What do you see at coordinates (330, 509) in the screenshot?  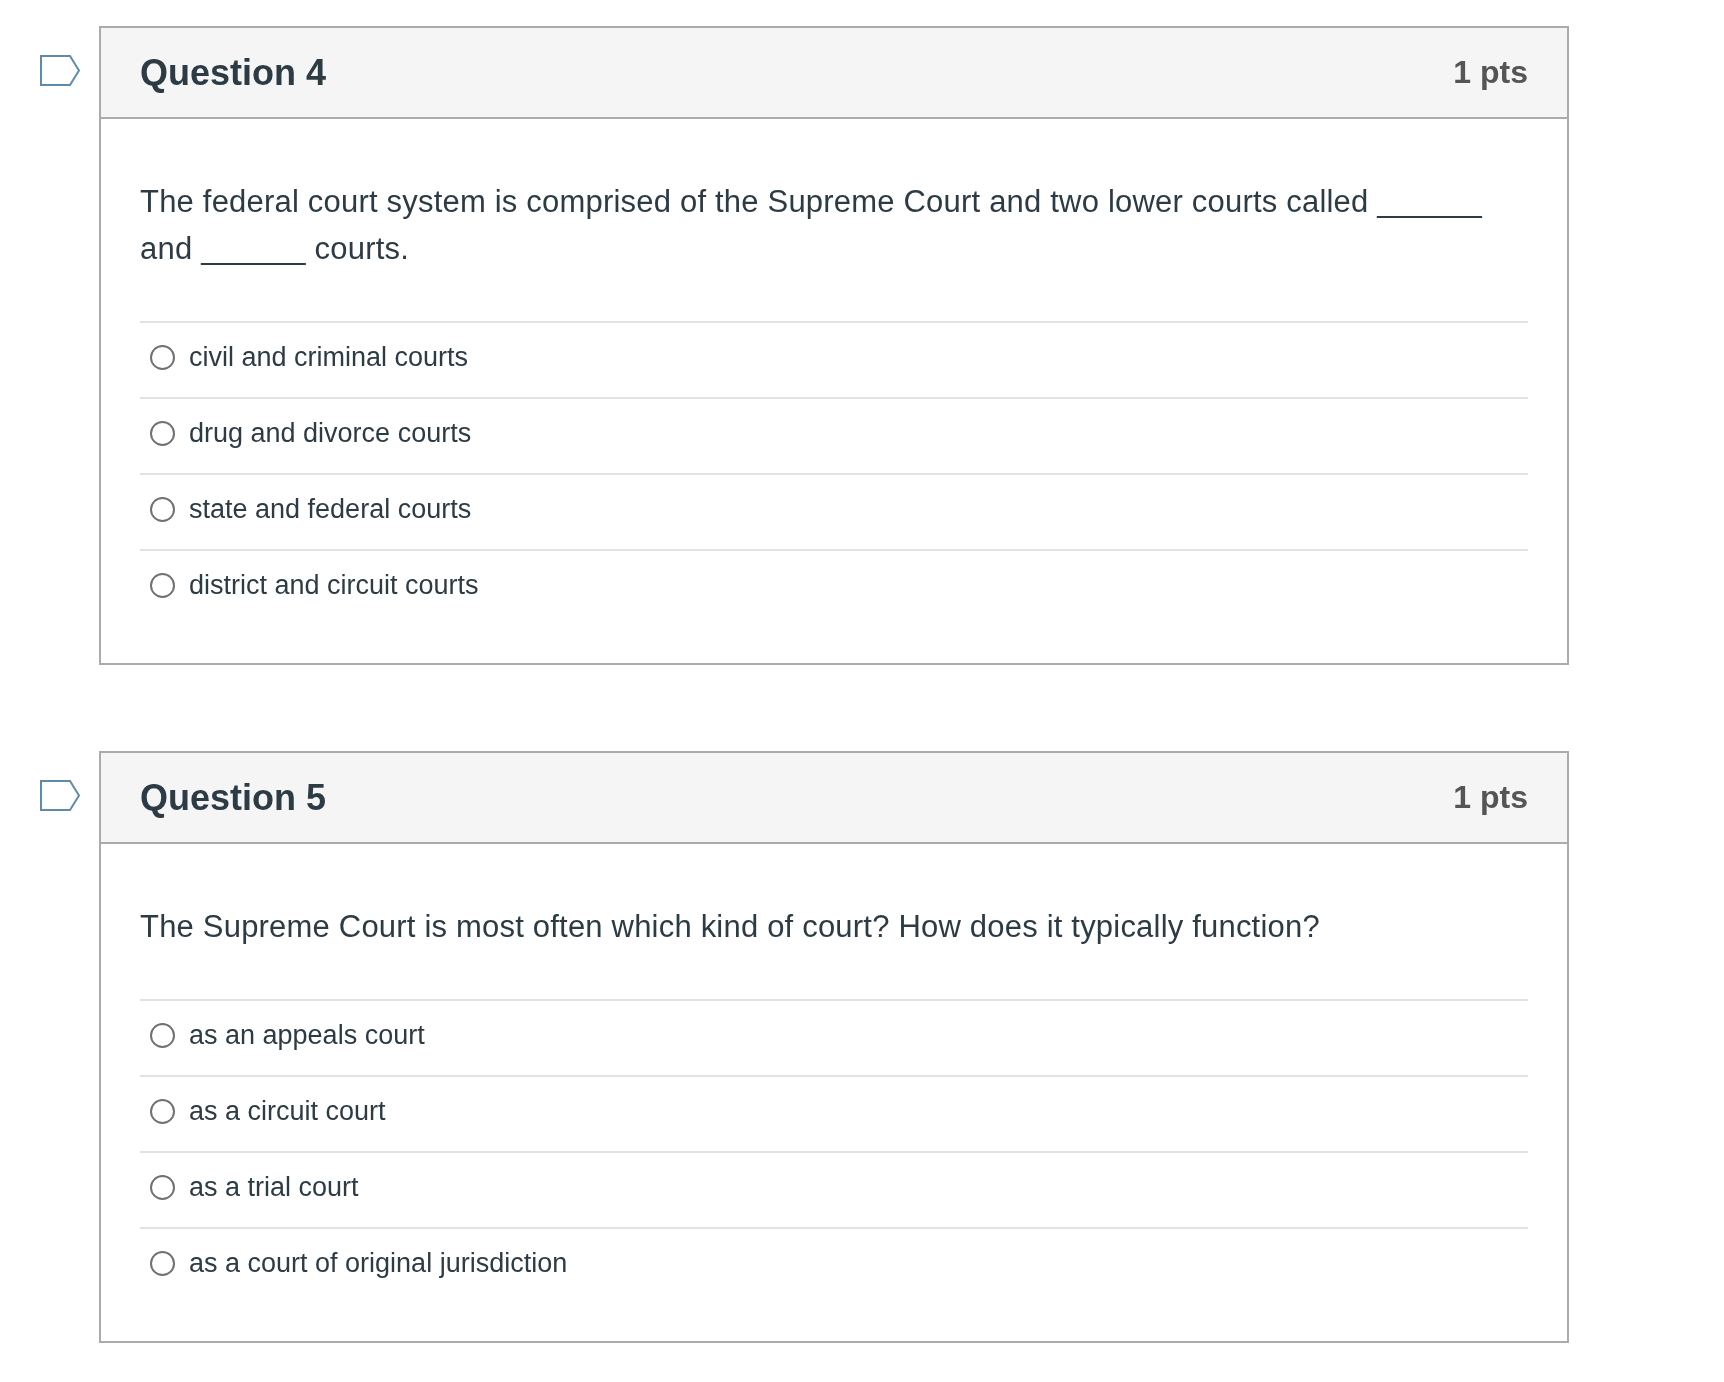 I see `answer-label: state and federal courts` at bounding box center [330, 509].